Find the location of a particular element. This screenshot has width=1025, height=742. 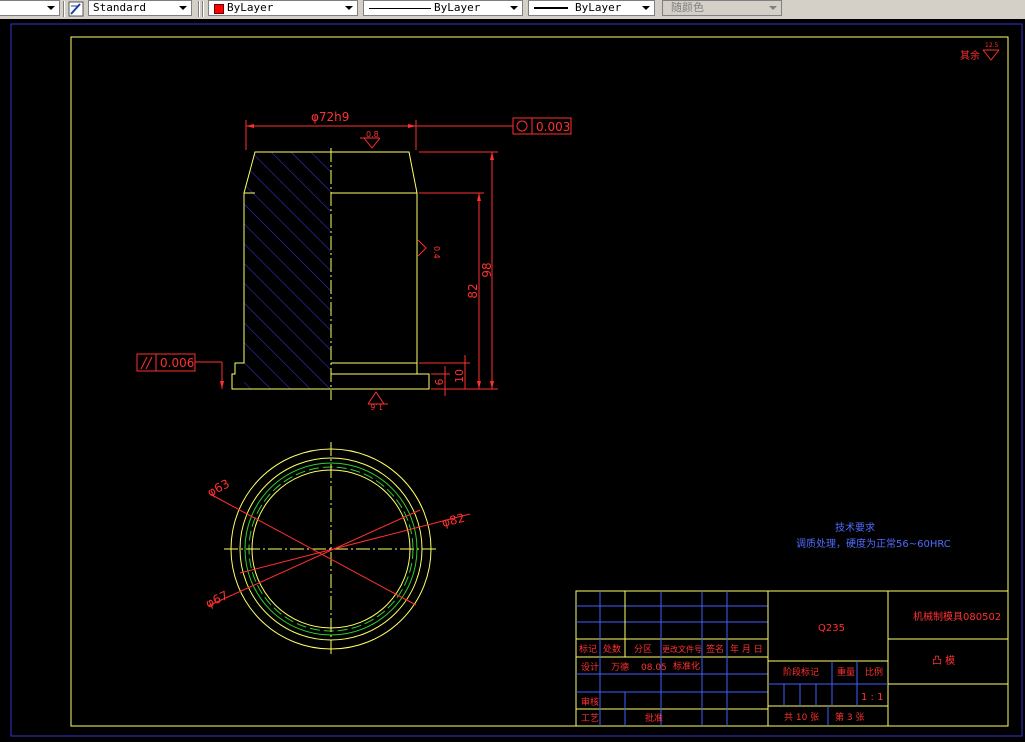

leader-phi67 is located at coordinates (314, 558).